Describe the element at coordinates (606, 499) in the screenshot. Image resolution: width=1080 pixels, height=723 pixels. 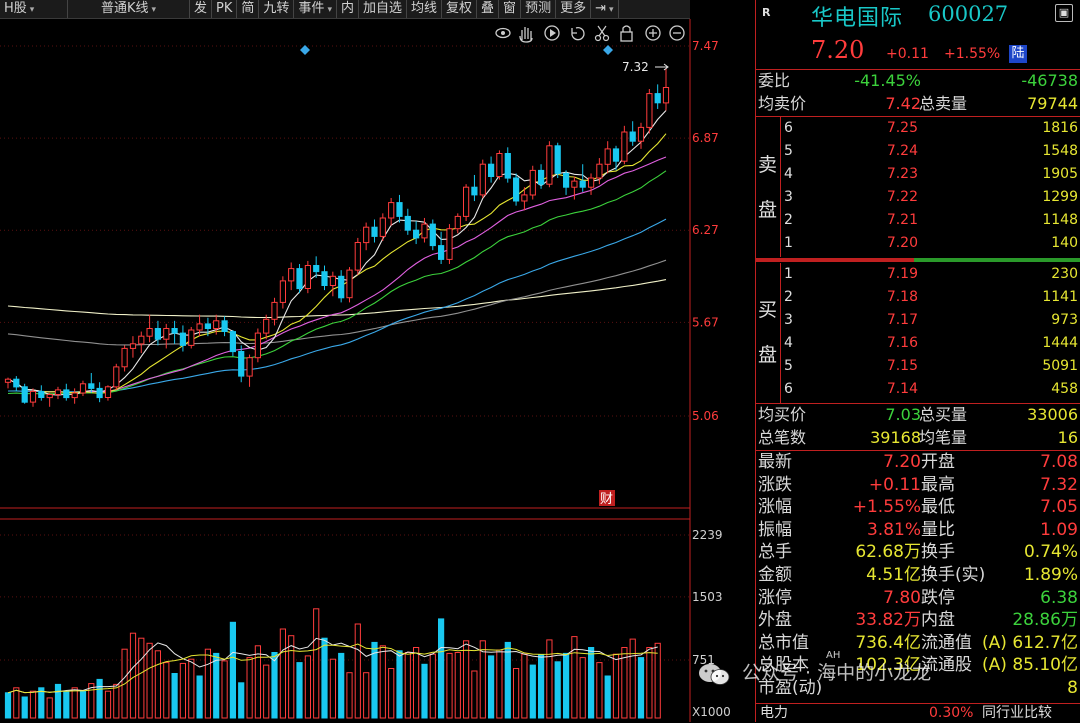
I see `financial-report-label: 财` at that location.